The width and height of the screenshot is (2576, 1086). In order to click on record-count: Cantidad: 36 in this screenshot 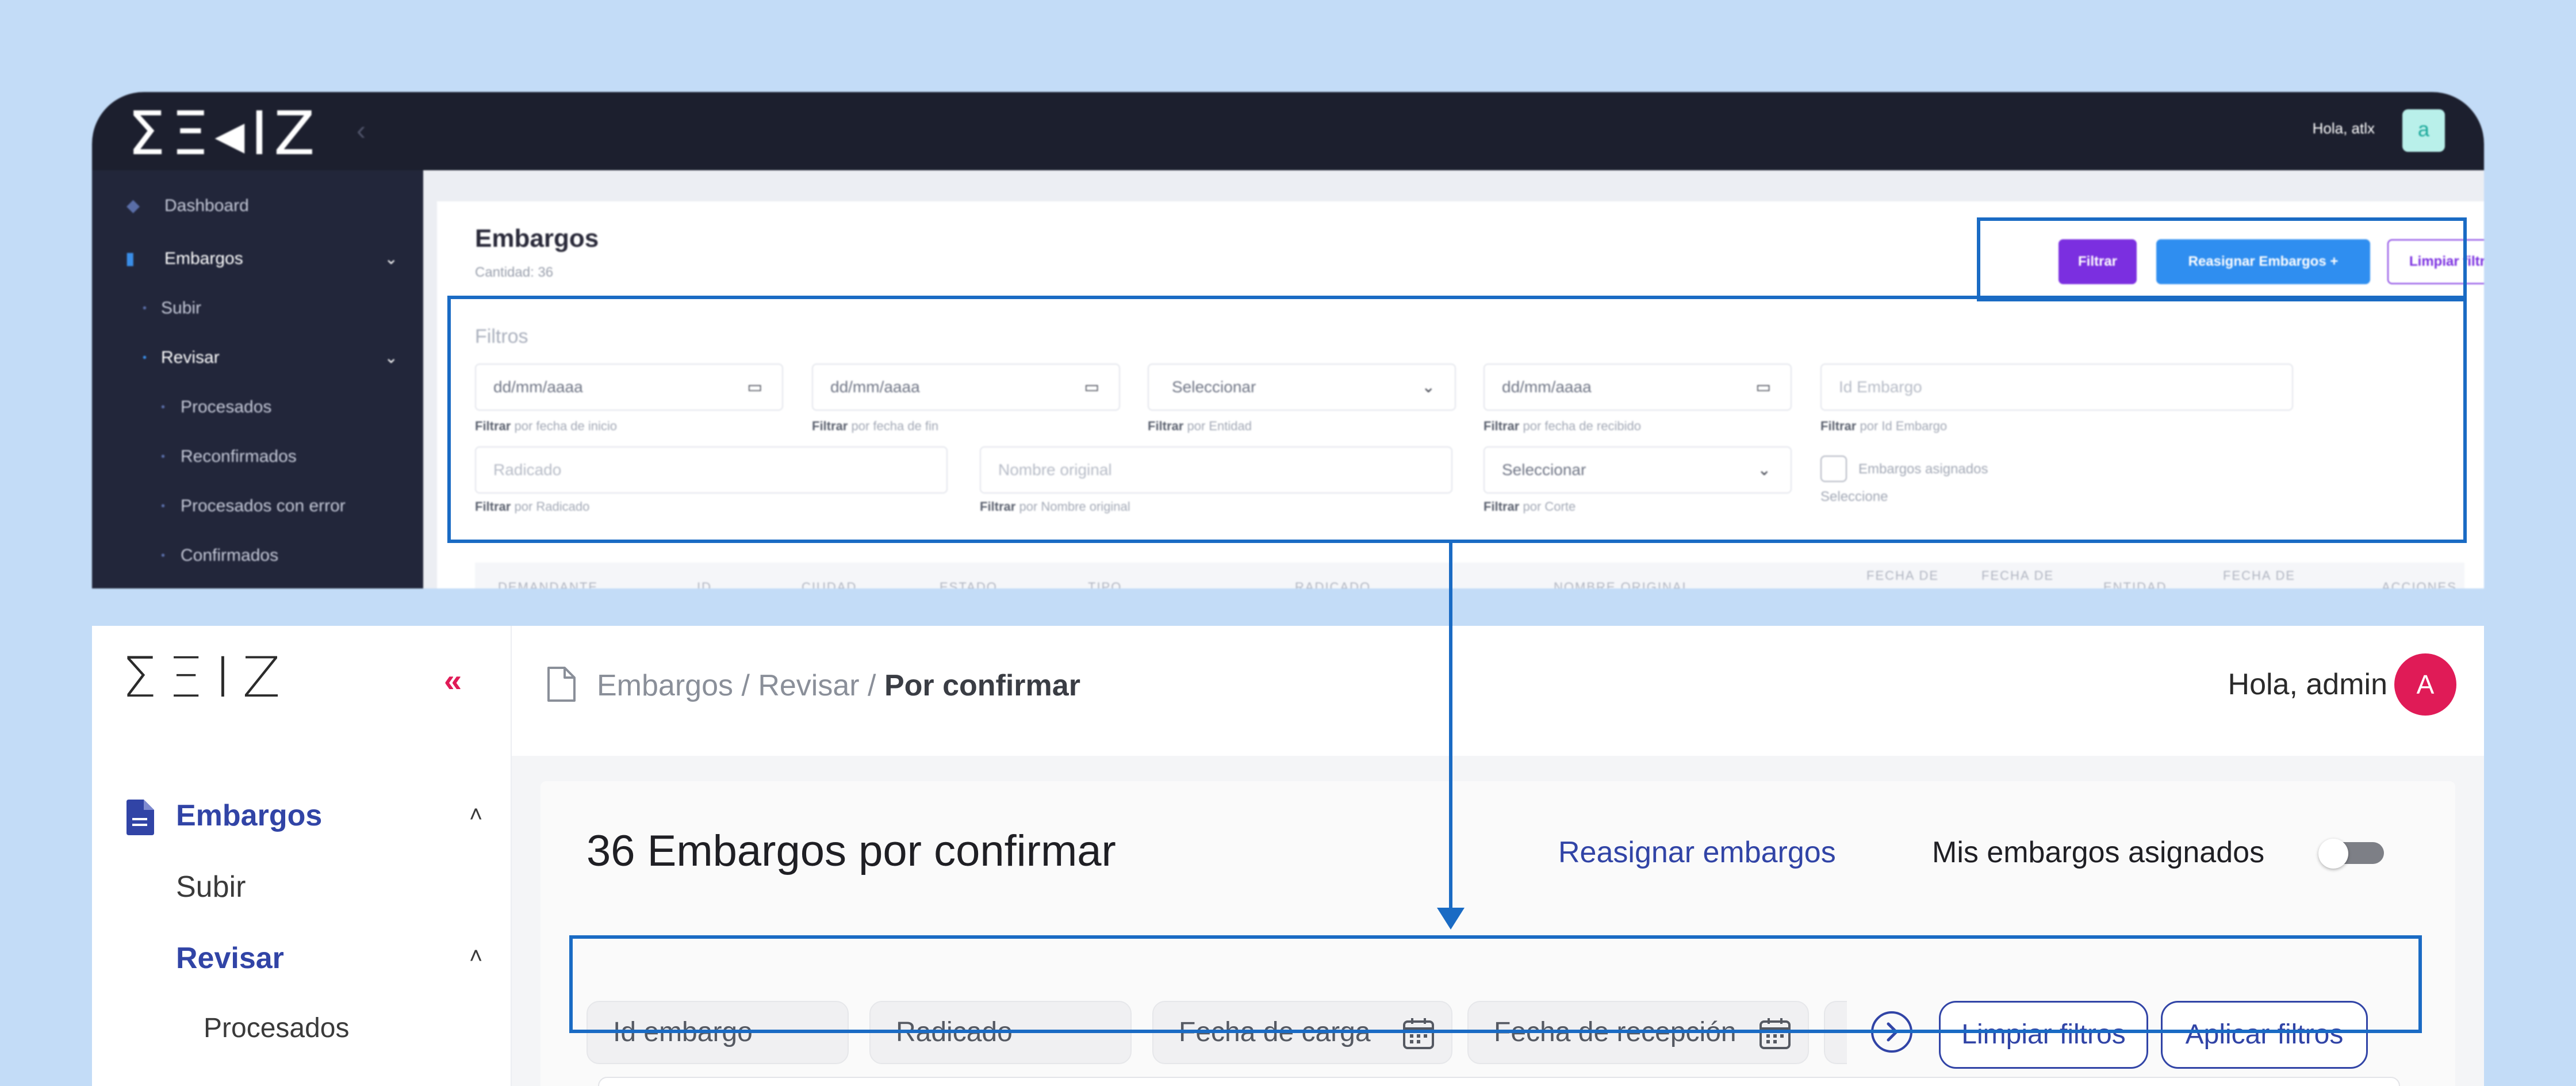, I will do `click(514, 272)`.